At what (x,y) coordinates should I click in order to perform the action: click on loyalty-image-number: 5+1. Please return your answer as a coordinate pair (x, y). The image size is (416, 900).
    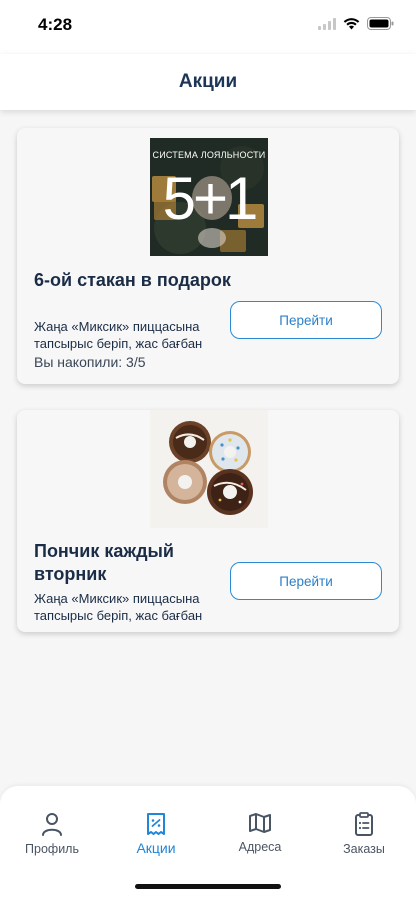
    Looking at the image, I should click on (210, 198).